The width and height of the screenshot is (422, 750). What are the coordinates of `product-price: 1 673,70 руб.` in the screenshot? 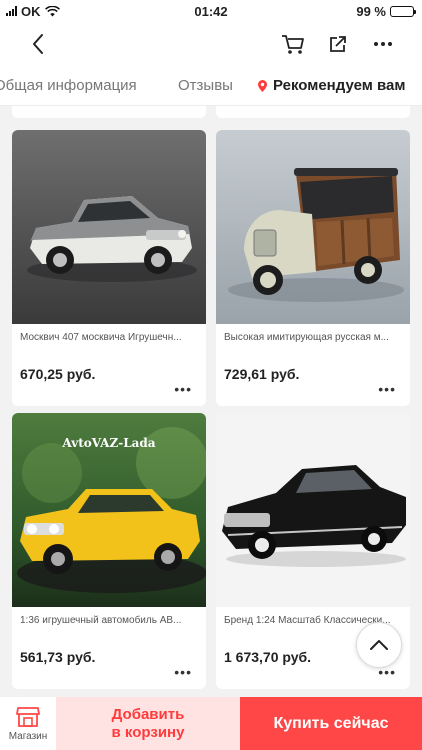 It's located at (268, 657).